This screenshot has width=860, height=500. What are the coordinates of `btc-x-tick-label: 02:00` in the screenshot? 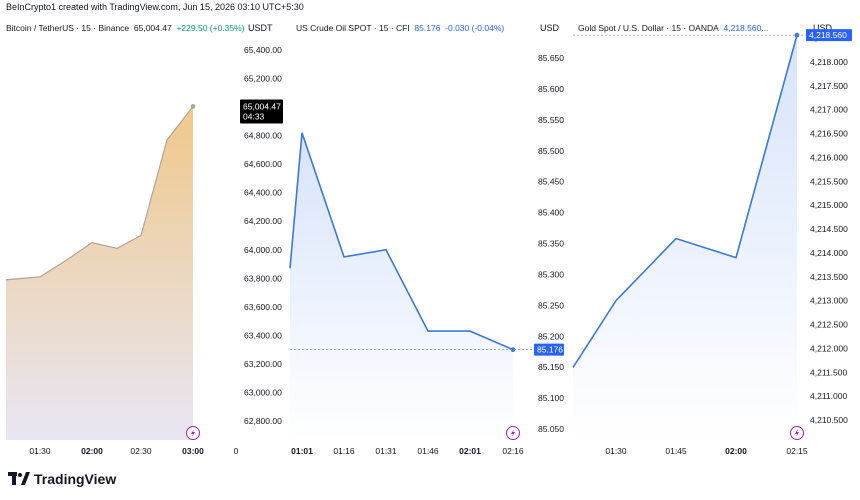 It's located at (92, 451).